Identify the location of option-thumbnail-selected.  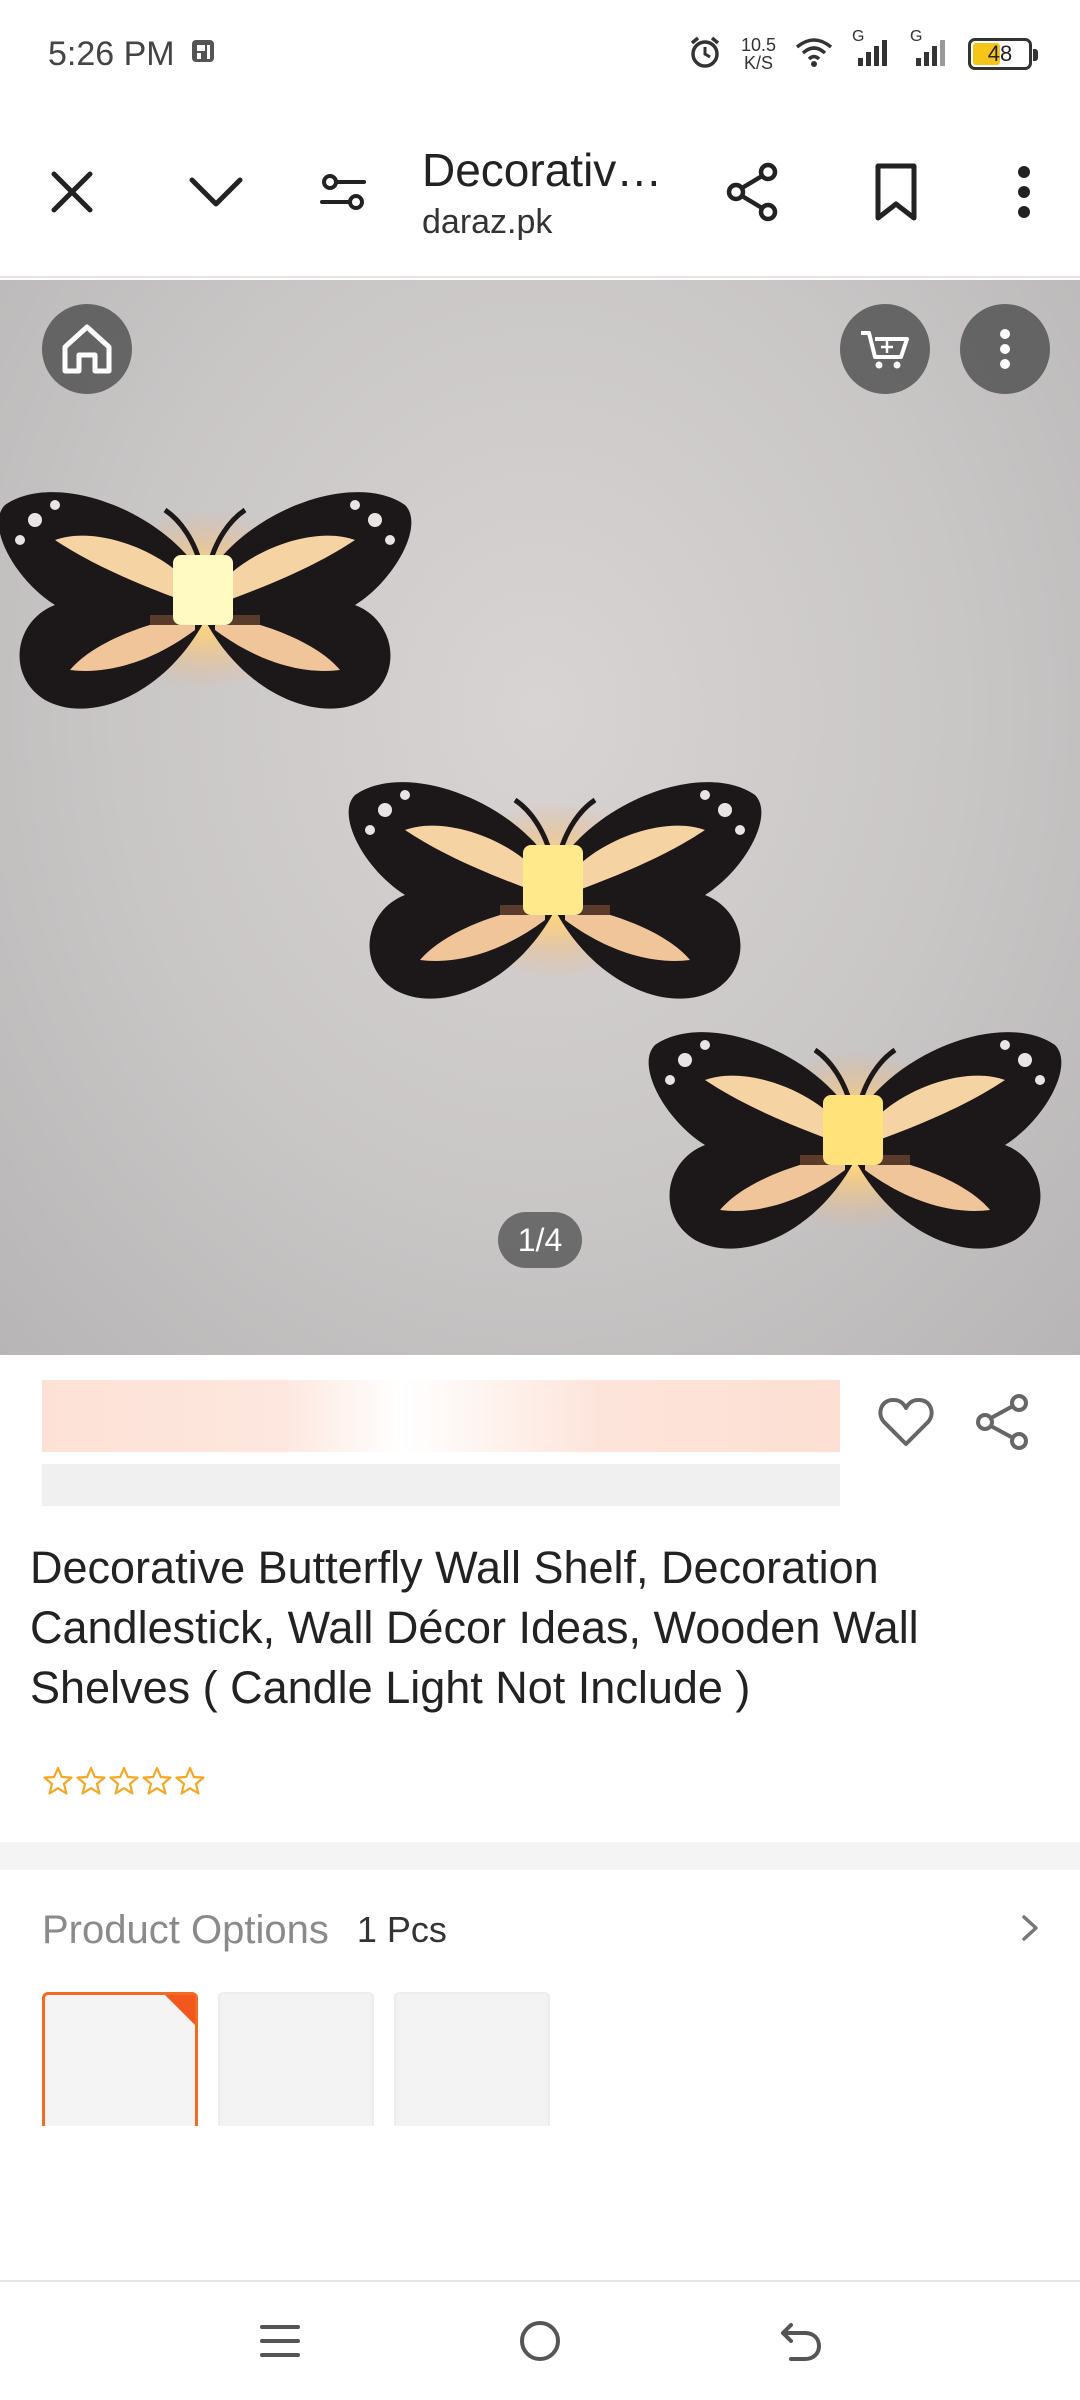
(120, 2059).